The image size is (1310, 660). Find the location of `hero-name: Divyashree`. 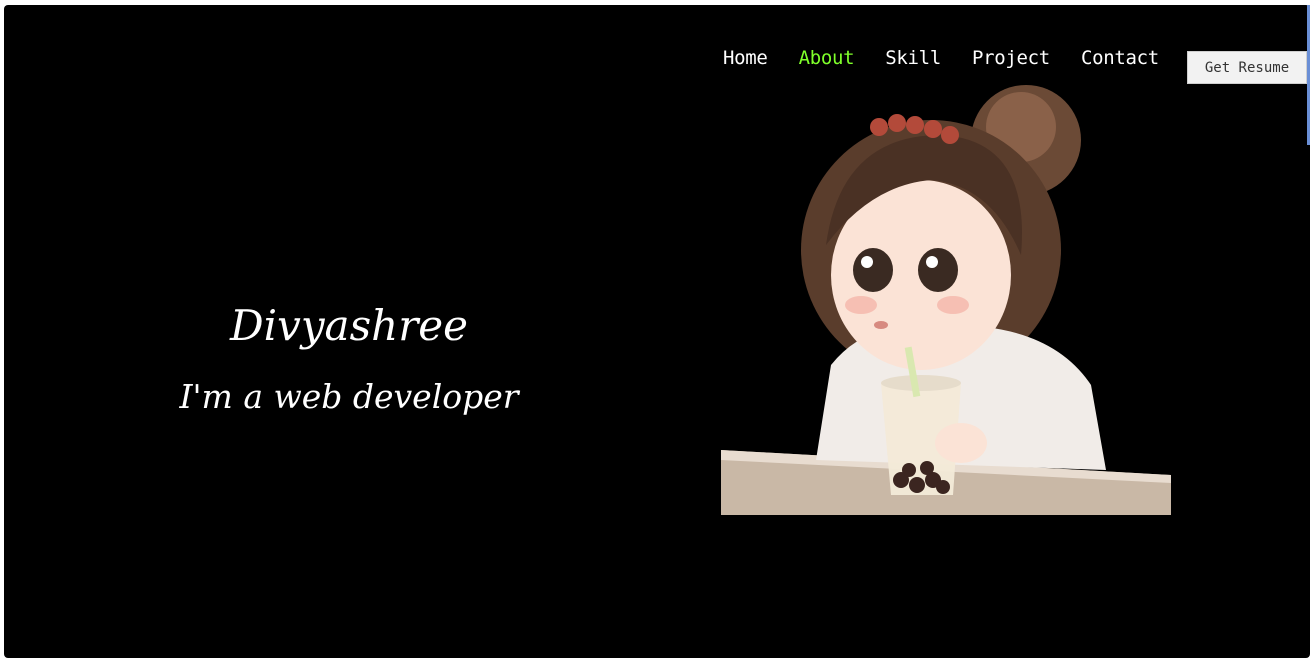

hero-name: Divyashree is located at coordinates (349, 325).